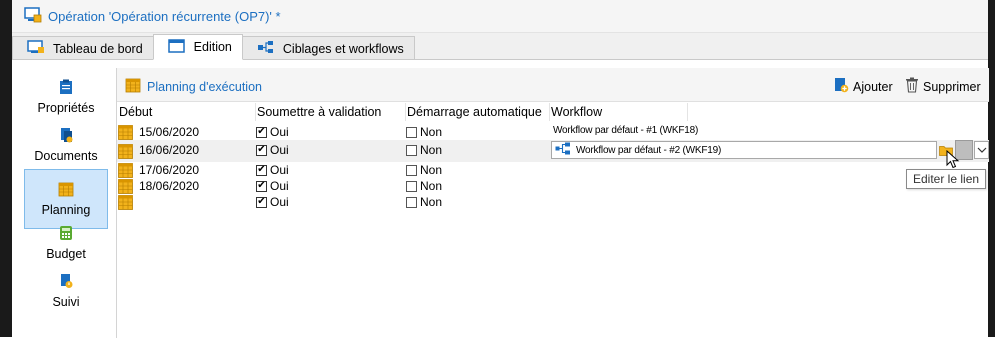 This screenshot has height=338, width=995. I want to click on date-cell: 18/06/2020, so click(169, 186).